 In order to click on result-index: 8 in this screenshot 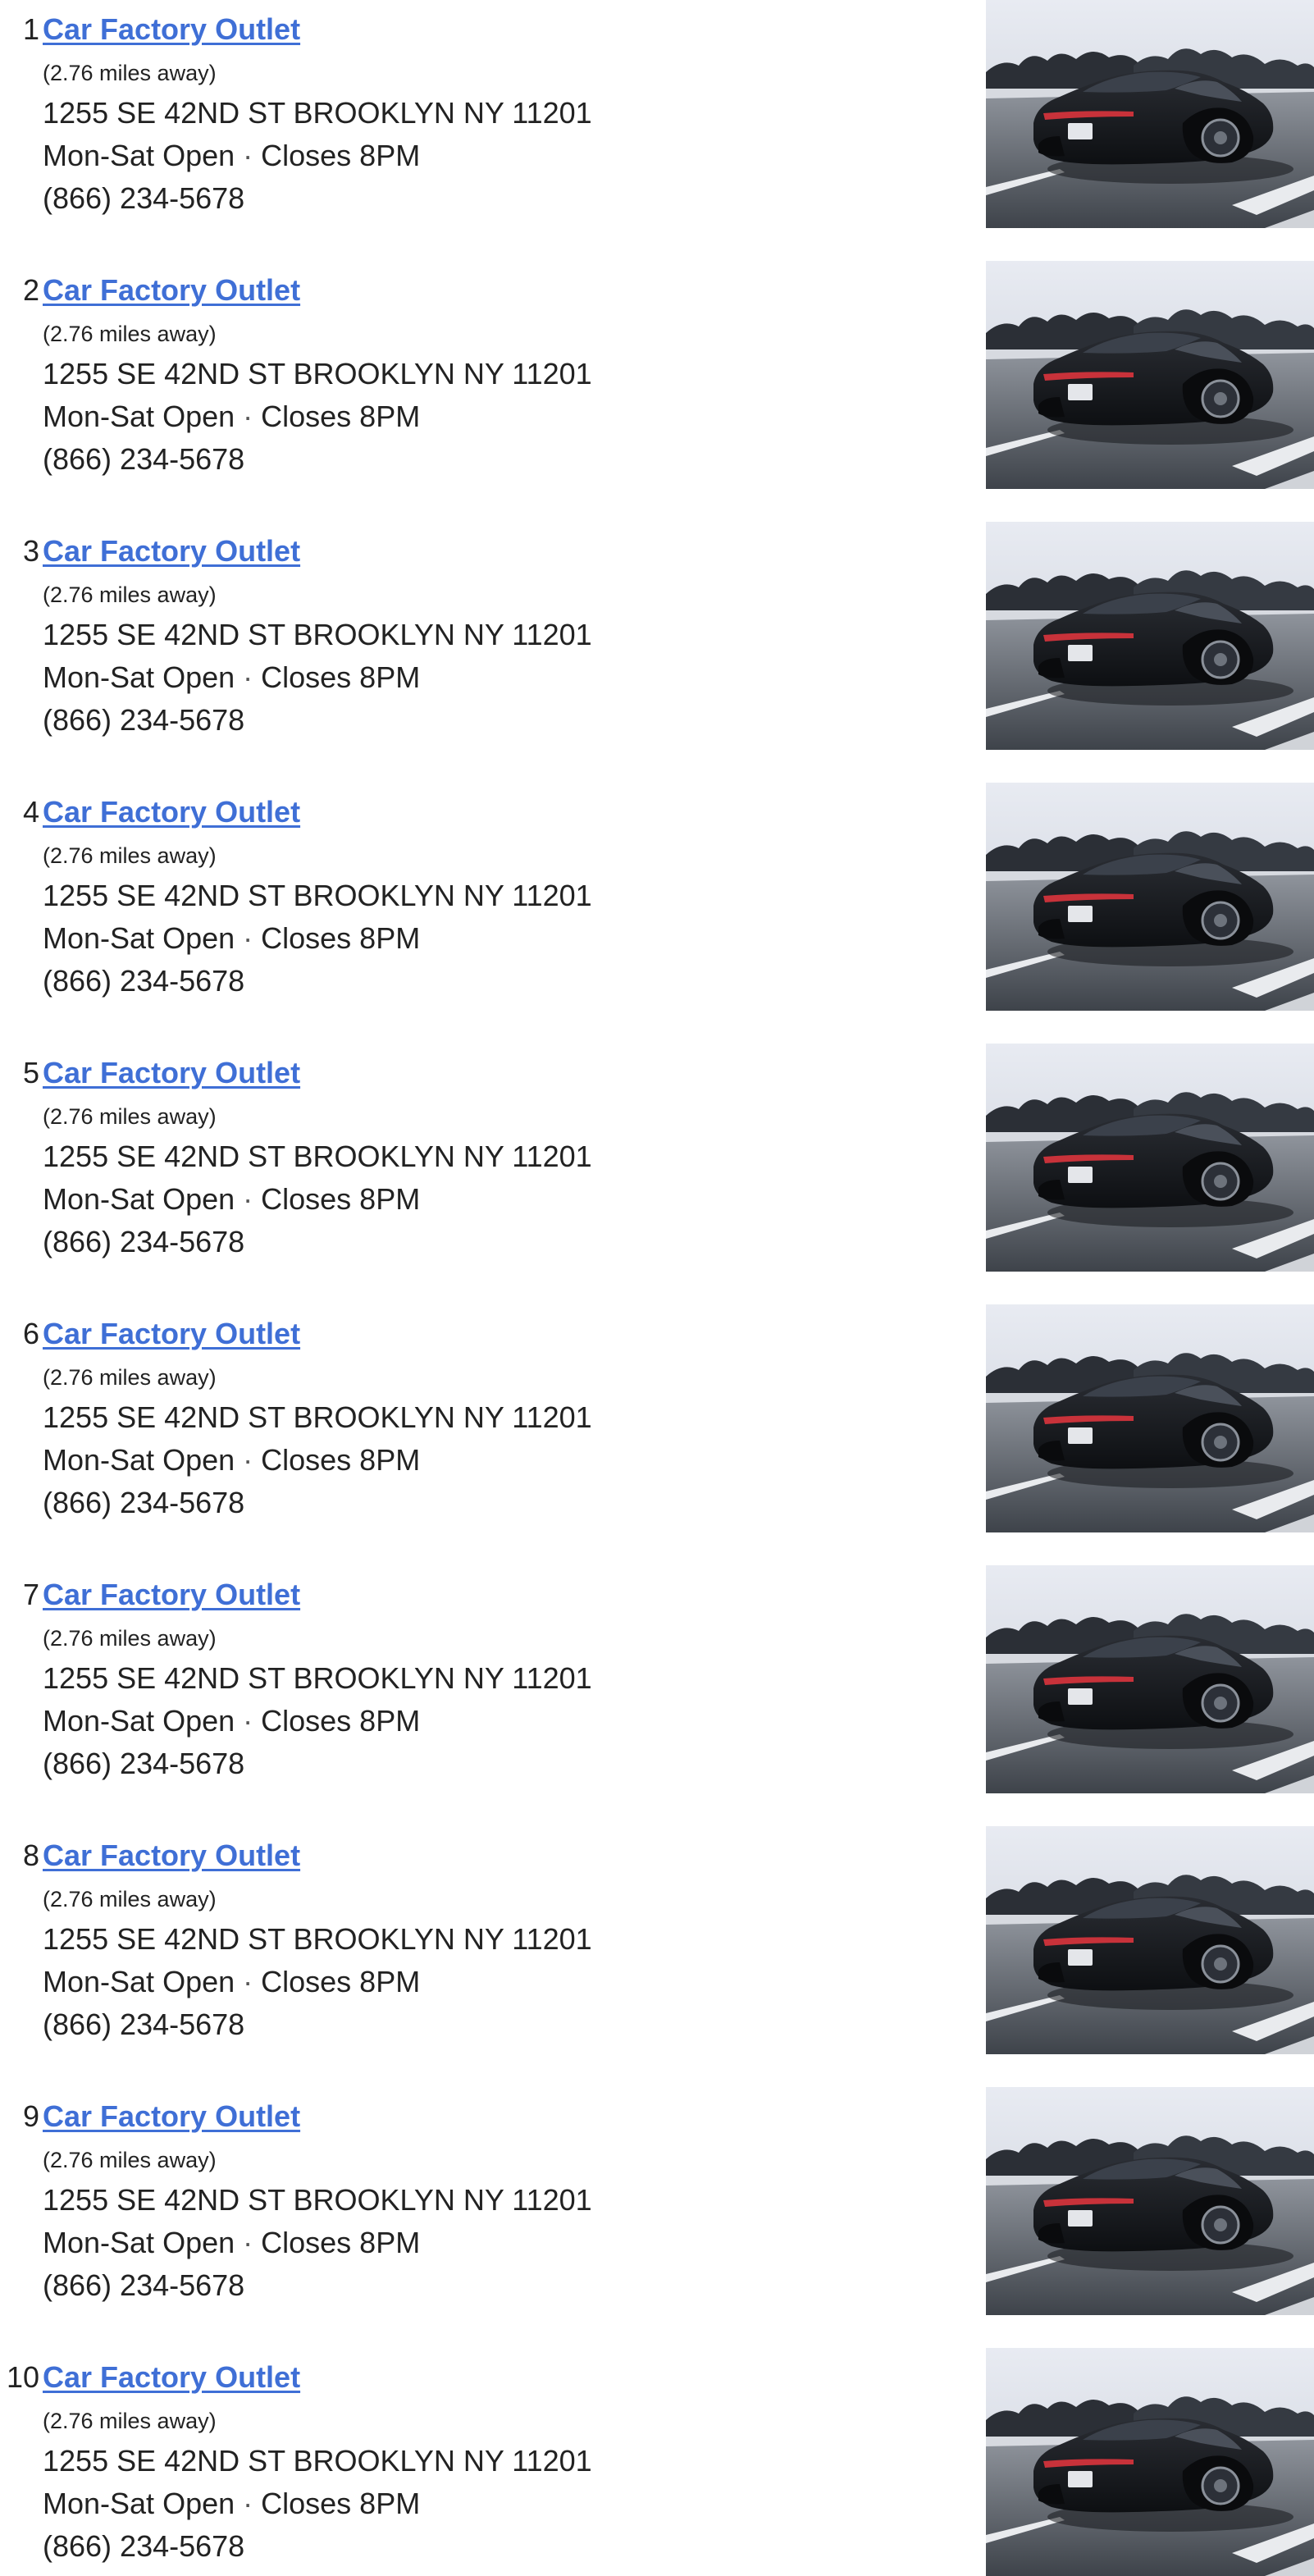, I will do `click(30, 1855)`.